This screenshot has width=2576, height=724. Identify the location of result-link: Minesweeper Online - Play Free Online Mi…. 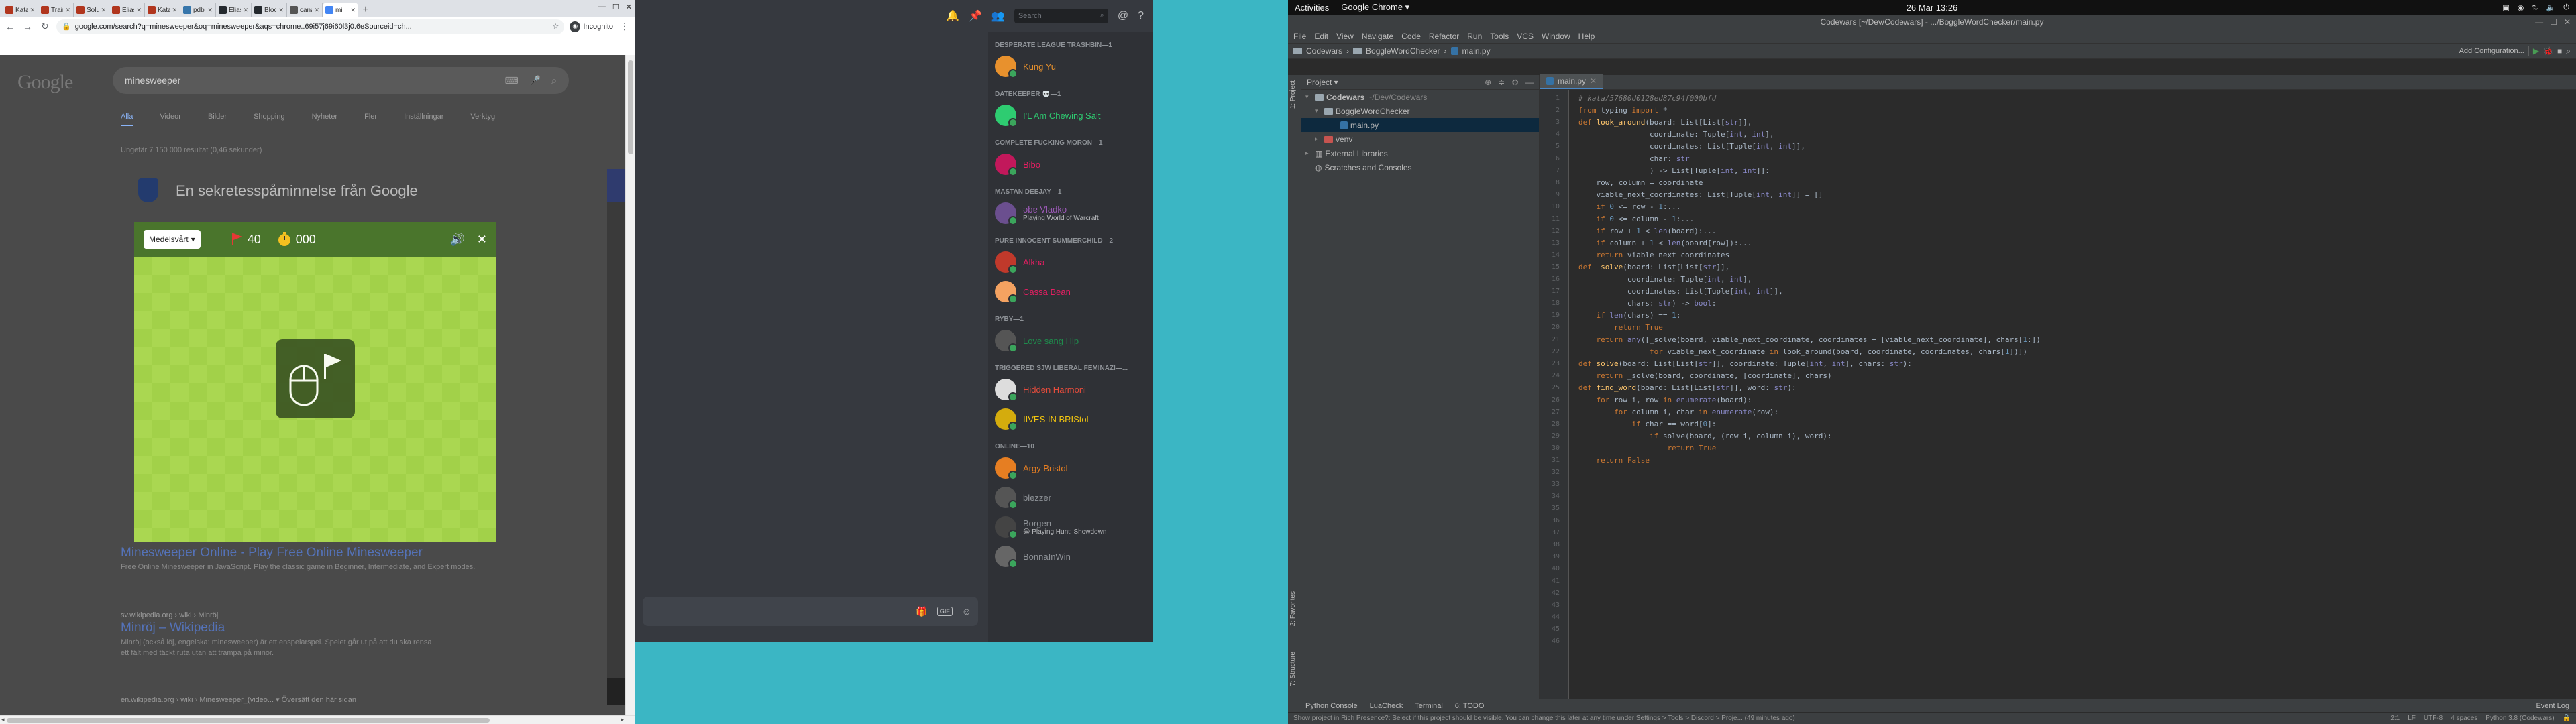
(322, 553).